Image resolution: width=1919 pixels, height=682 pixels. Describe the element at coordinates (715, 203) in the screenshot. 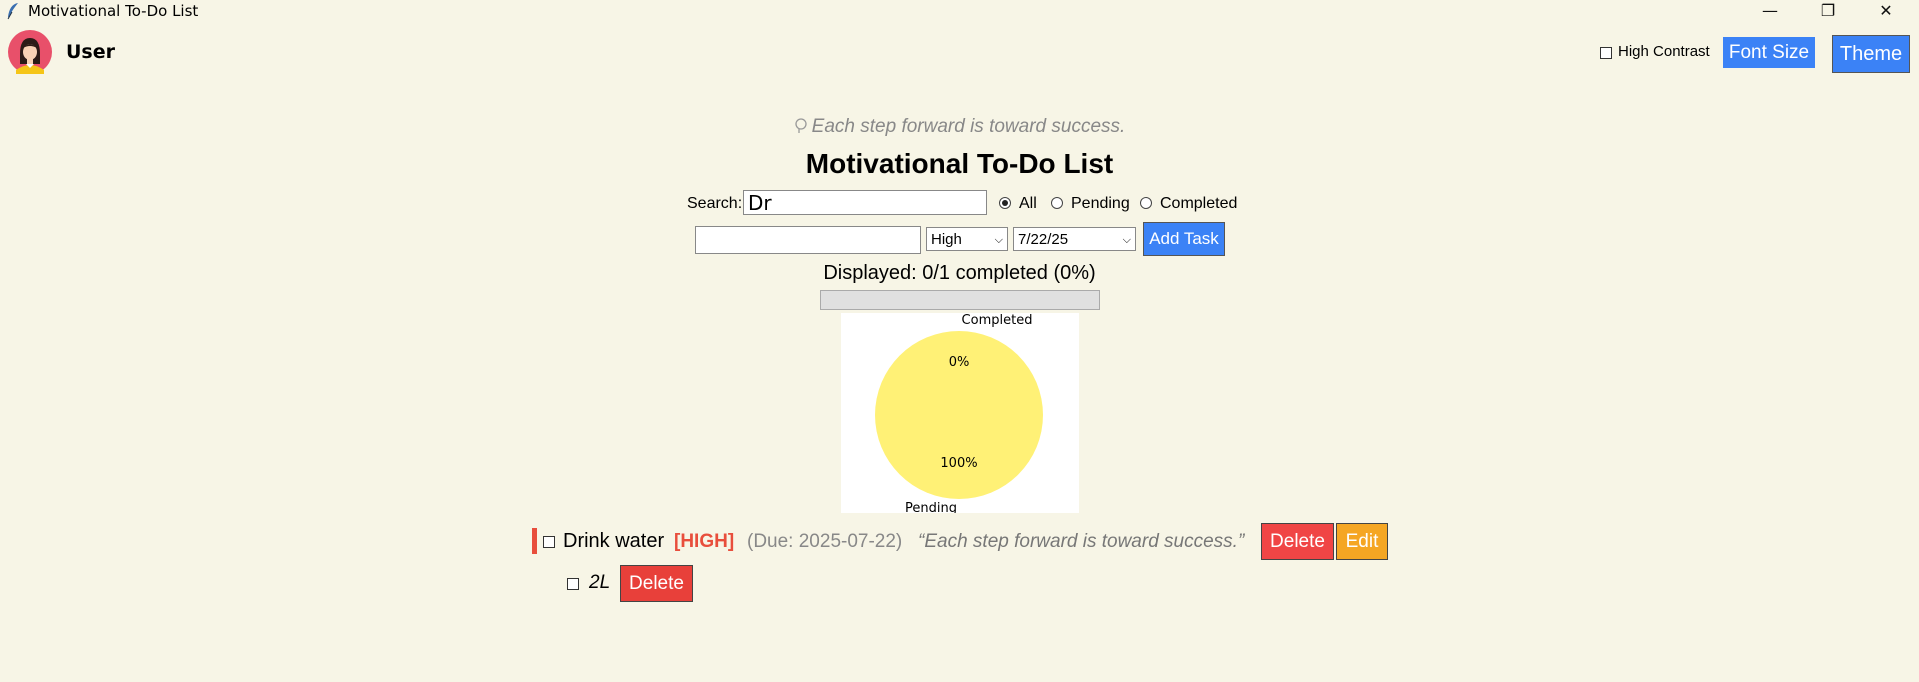

I see `search-label: Search:` at that location.